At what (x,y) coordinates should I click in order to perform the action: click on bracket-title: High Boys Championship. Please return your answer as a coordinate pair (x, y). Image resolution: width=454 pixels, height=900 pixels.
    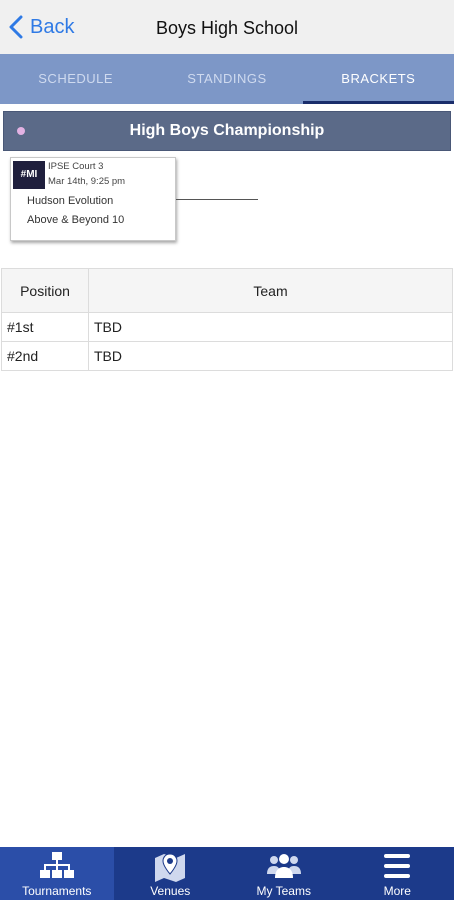
    Looking at the image, I should click on (227, 130).